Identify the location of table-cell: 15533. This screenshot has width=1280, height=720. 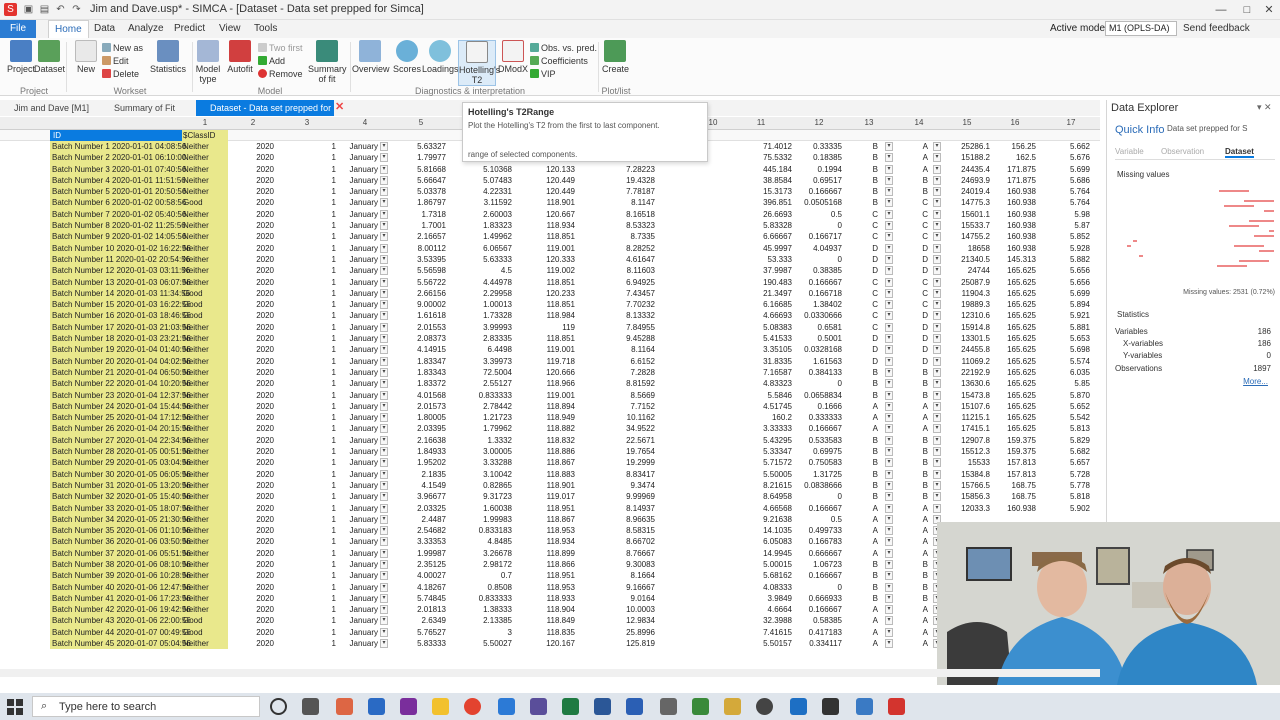
(970, 462).